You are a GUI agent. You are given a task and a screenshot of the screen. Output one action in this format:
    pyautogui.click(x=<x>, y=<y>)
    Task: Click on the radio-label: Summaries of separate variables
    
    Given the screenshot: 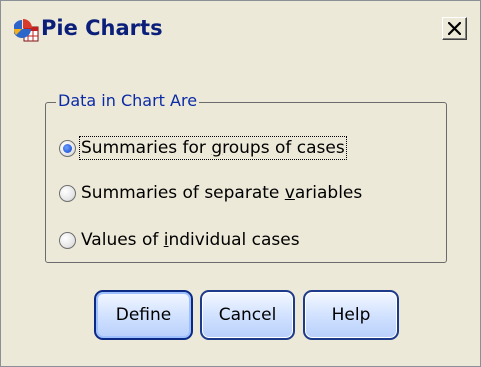 What is the action you would take?
    pyautogui.click(x=221, y=193)
    